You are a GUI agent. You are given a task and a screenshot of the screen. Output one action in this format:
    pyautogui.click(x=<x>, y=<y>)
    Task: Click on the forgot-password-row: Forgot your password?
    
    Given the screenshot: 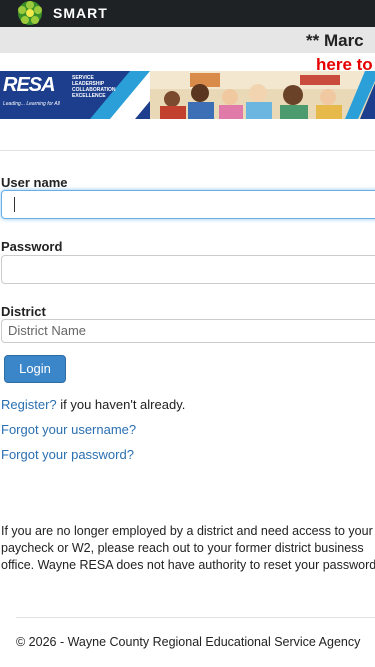 What is the action you would take?
    pyautogui.click(x=67, y=454)
    